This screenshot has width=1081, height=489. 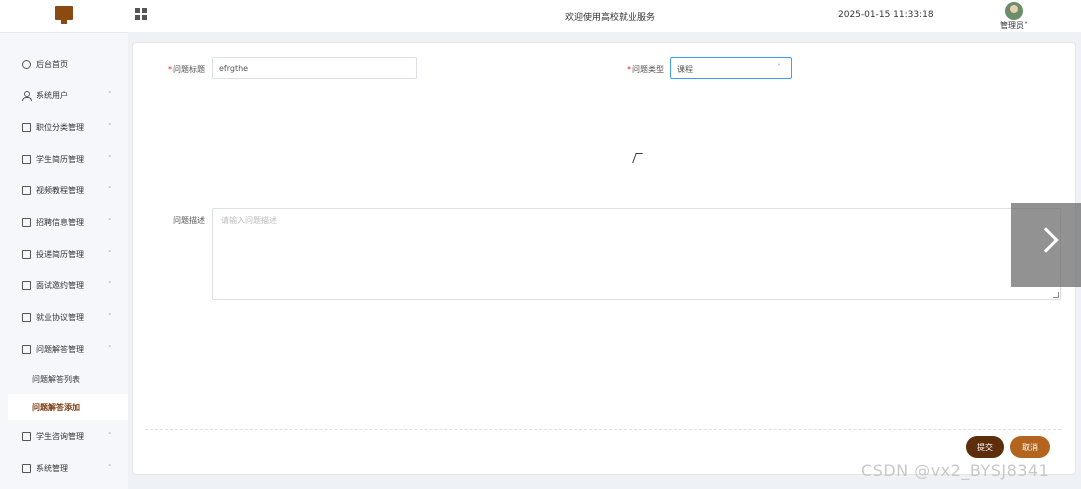 I want to click on sidebar-item-home: 后台首页, so click(x=64, y=64).